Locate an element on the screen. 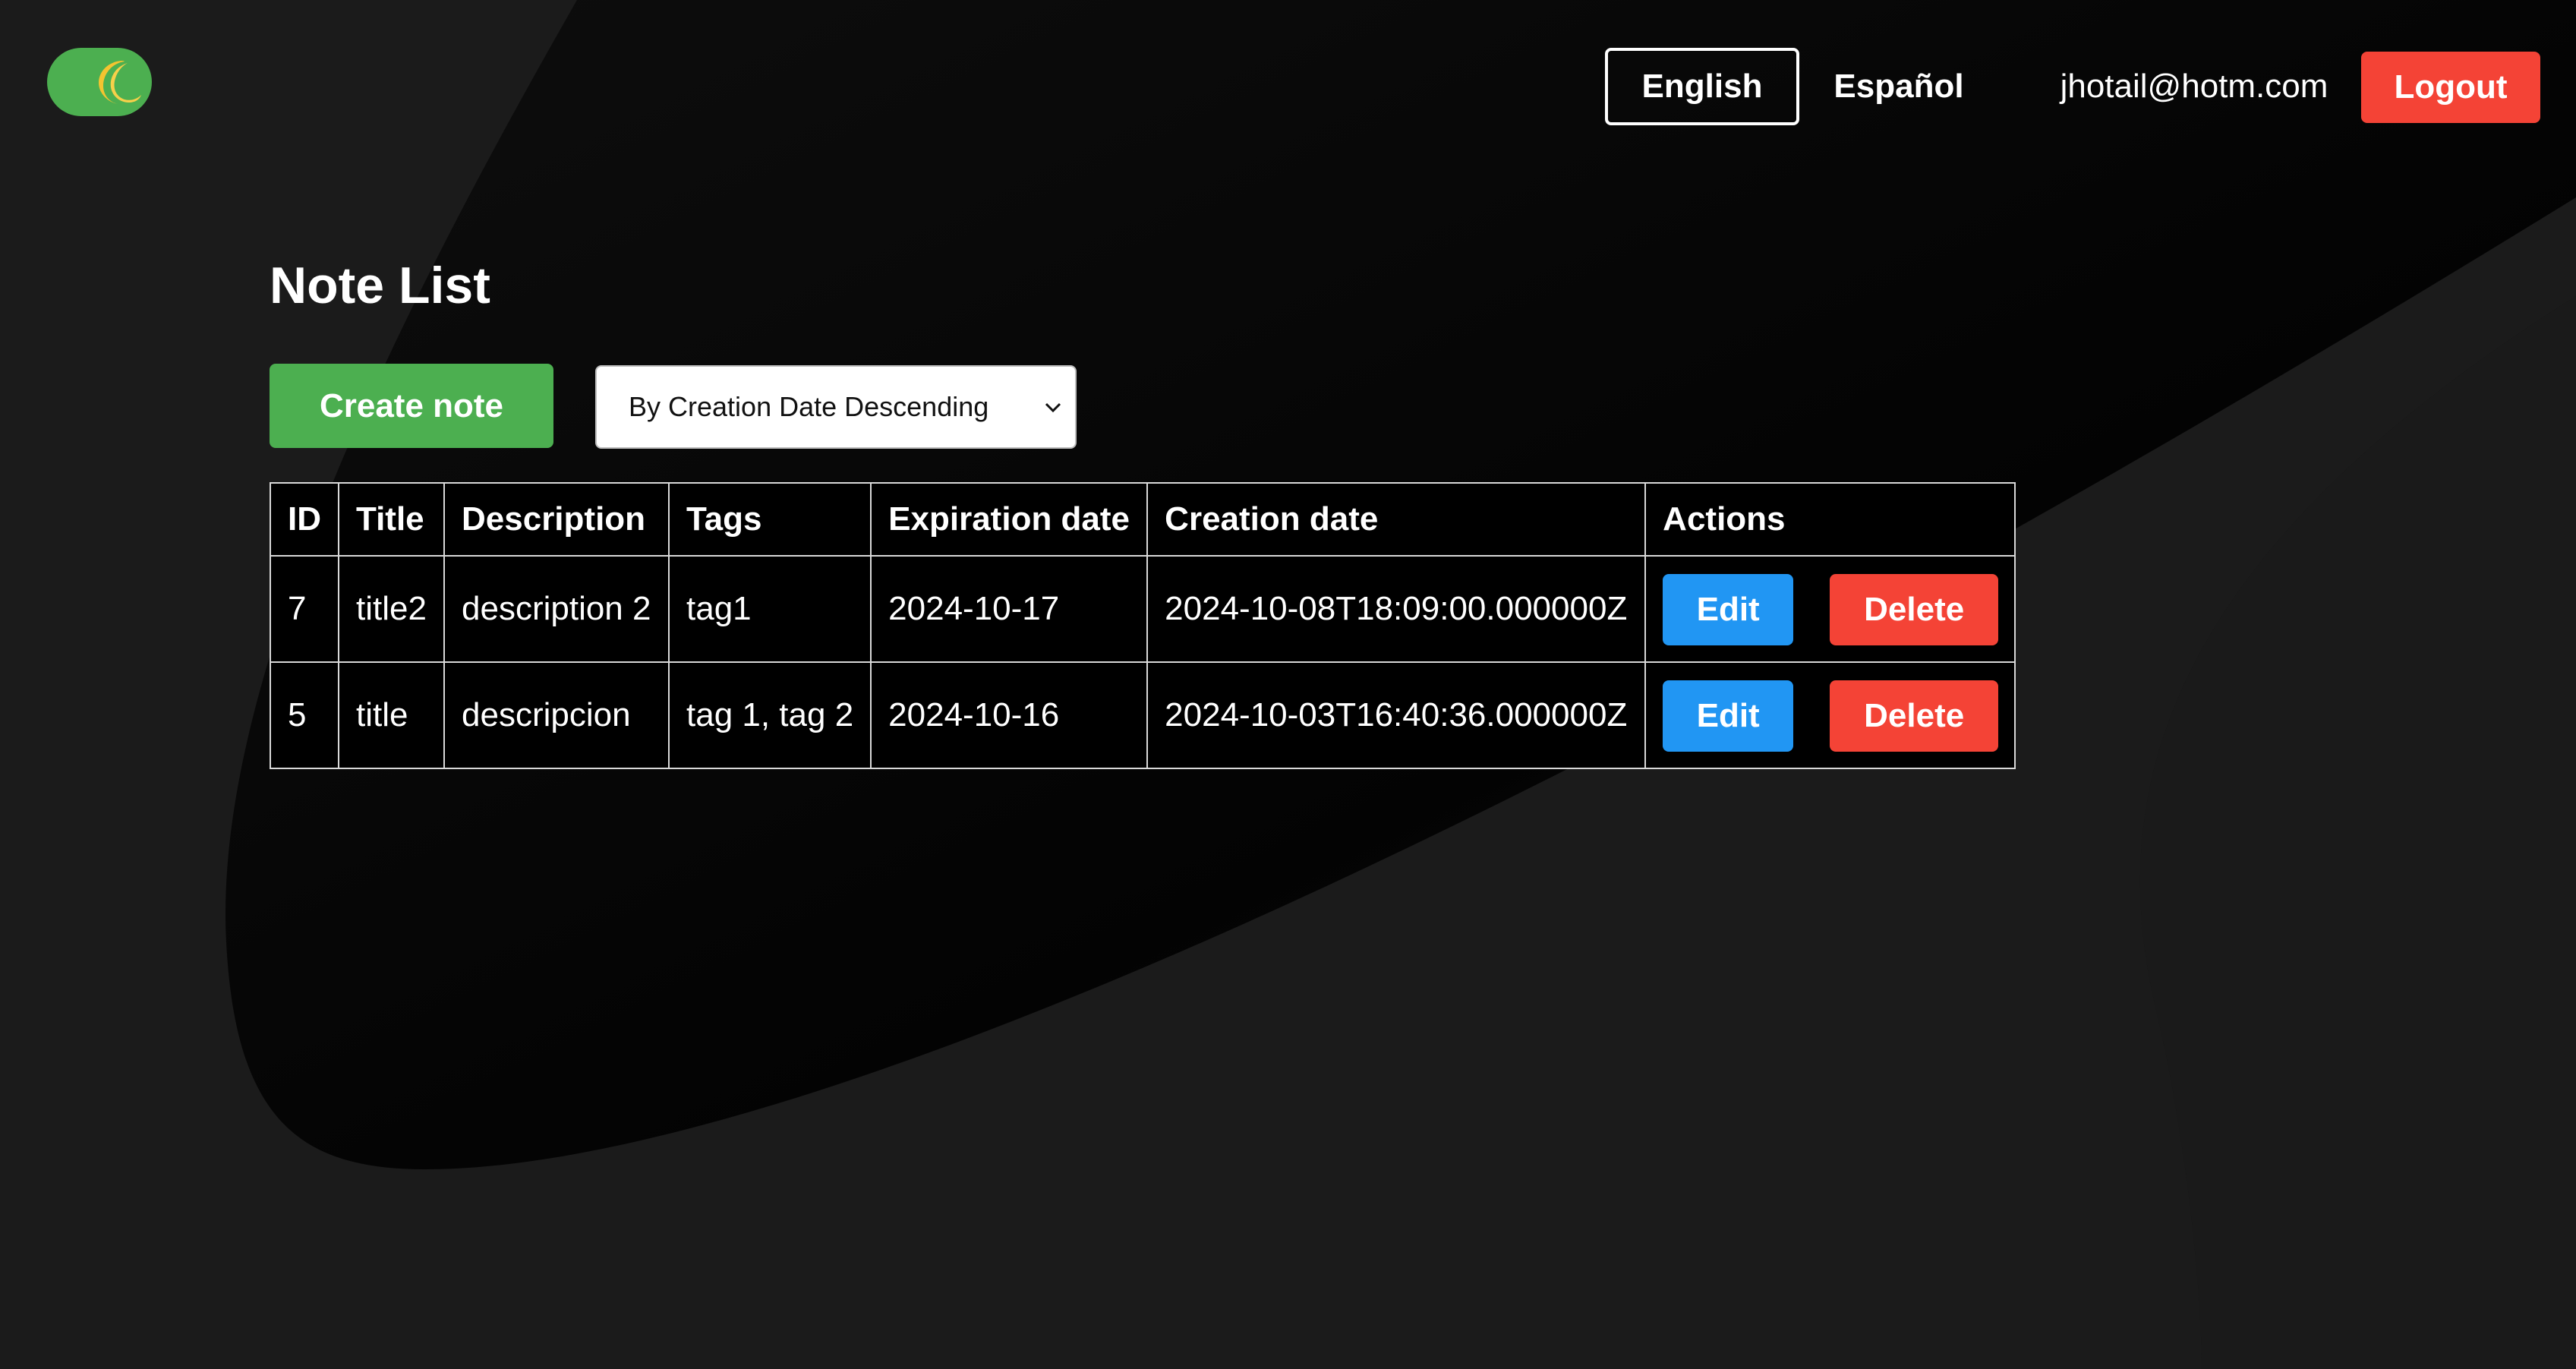 The width and height of the screenshot is (2576, 1369). cell-creation-date: 2024-10-08T18:09:00.000000Z is located at coordinates (1396, 609).